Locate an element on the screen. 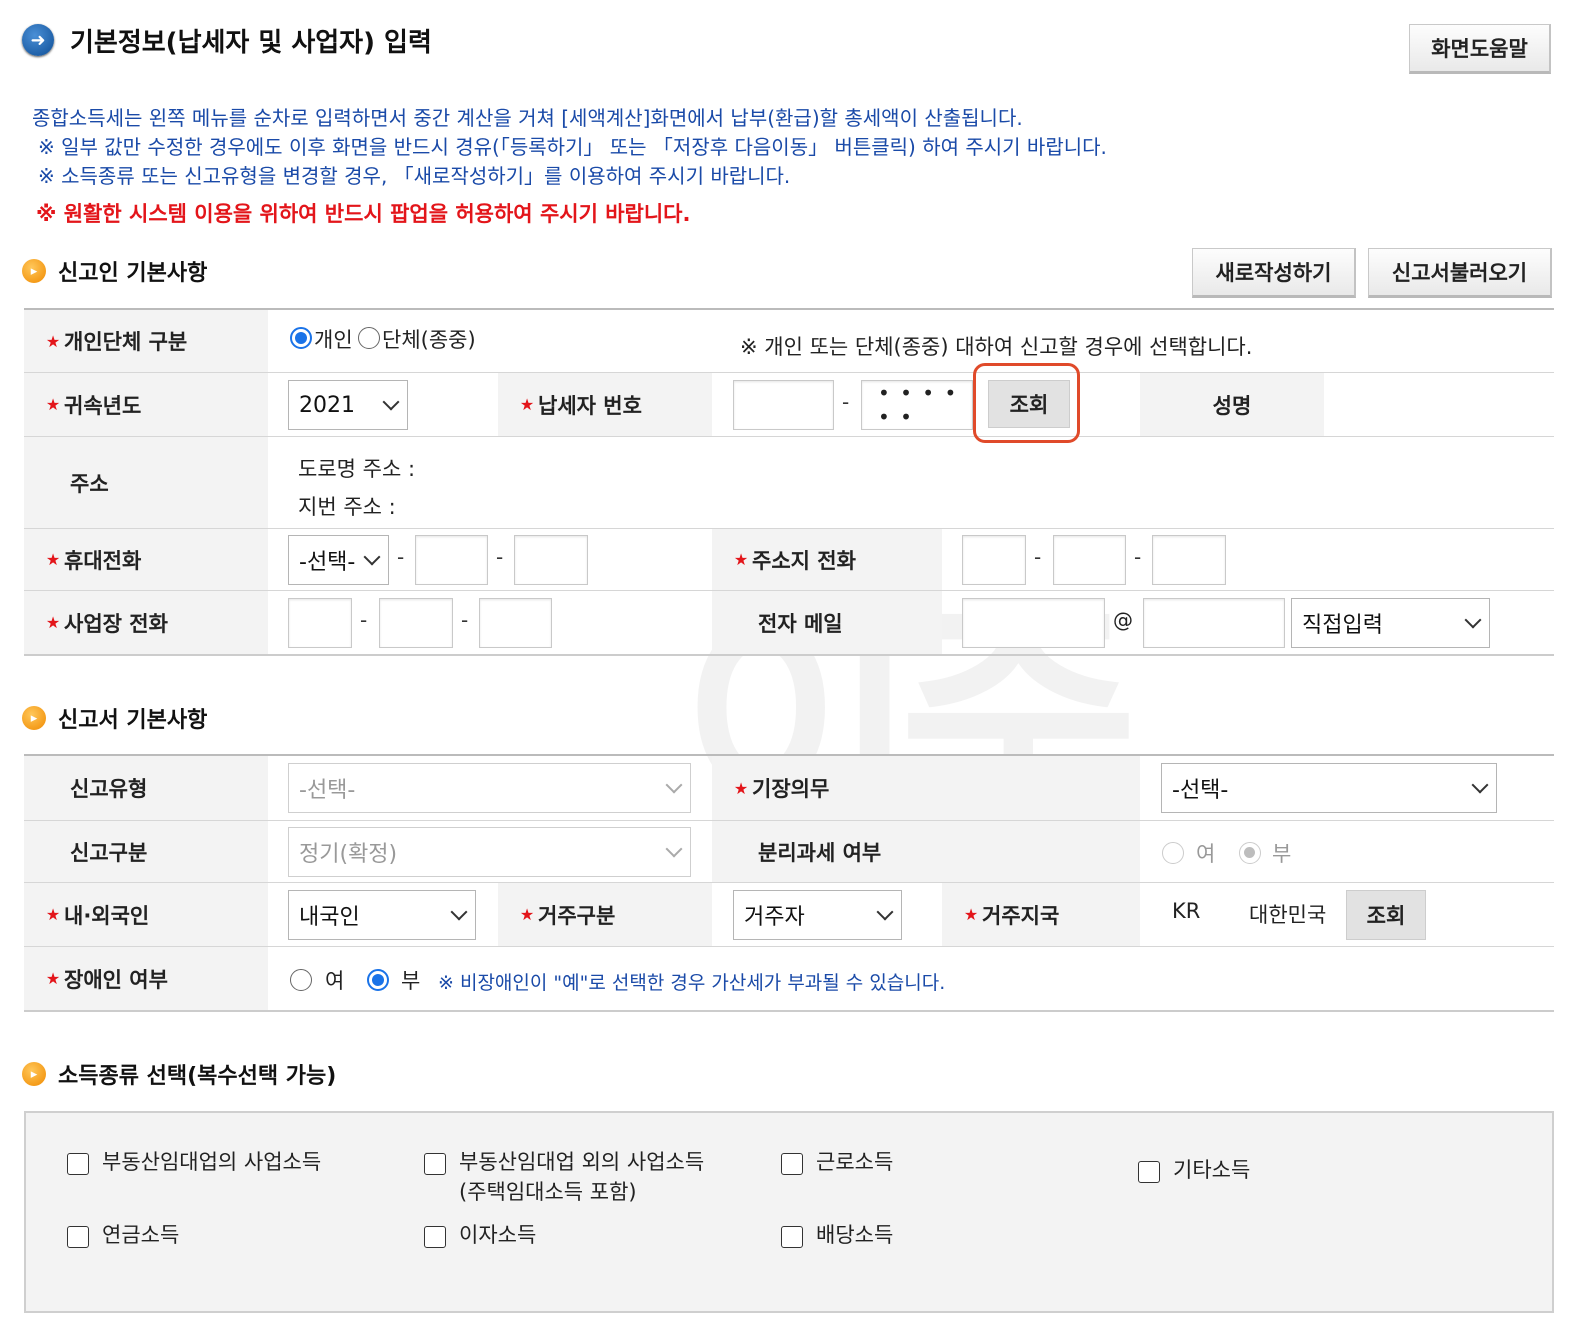 This screenshot has height=1336, width=1578. disability-yes-label: 여 is located at coordinates (335, 981).